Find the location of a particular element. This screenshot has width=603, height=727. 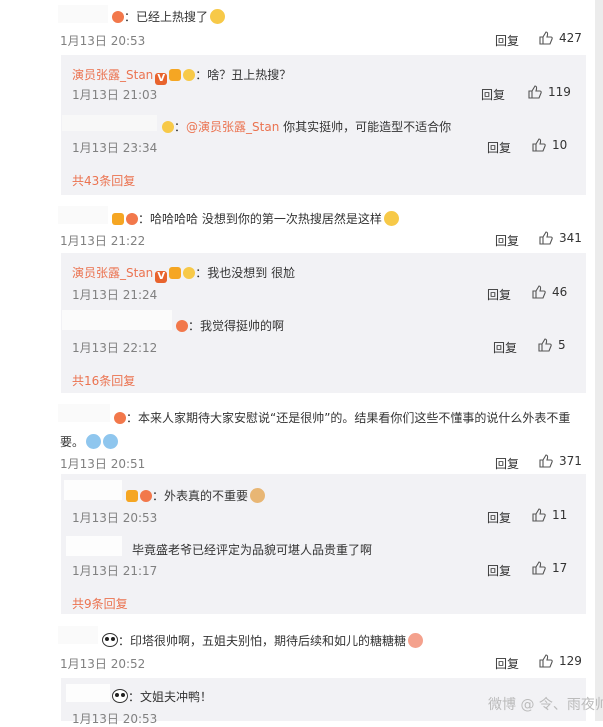

cat-emoji-icon is located at coordinates (258, 495).